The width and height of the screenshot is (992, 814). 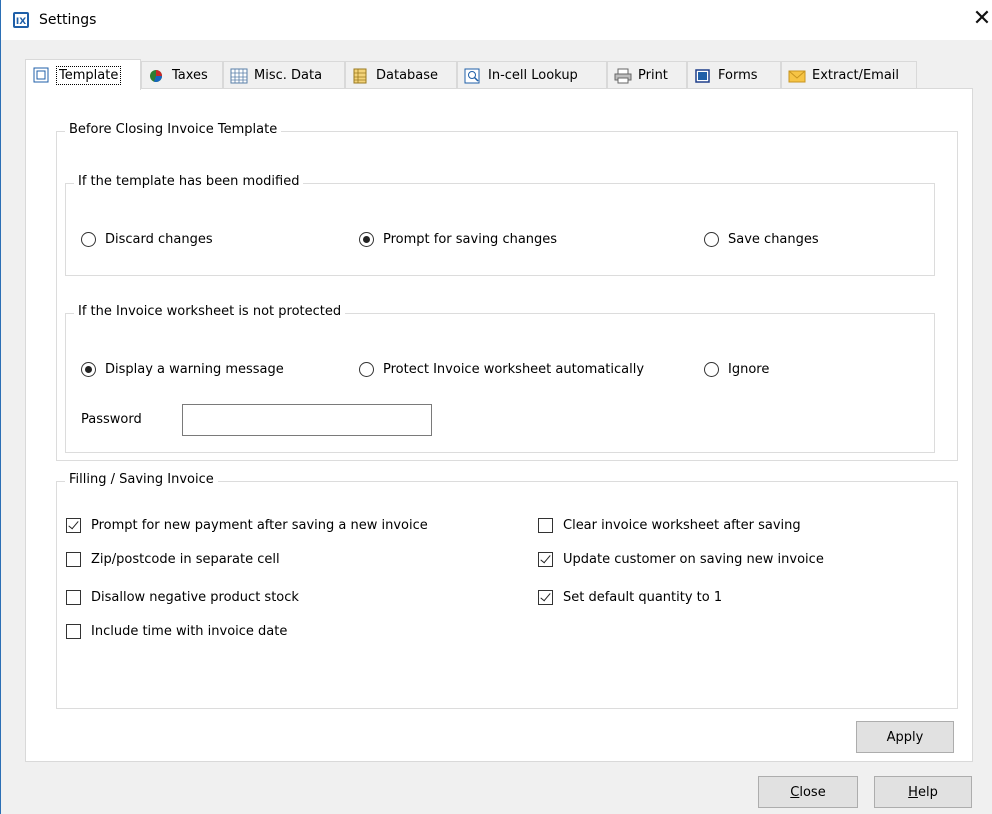 I want to click on clear-worksheet-label: Clear invoice worksheet after saving, so click(x=682, y=525).